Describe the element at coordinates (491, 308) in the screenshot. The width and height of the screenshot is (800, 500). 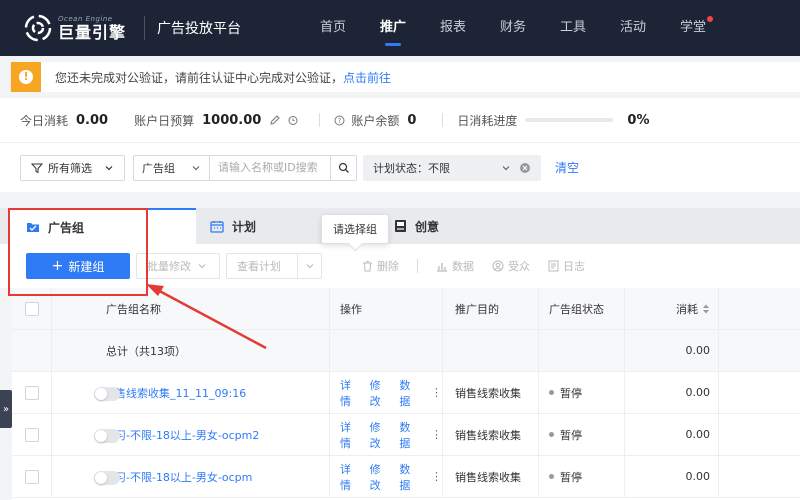
I see `header-goal: 推广目的` at that location.